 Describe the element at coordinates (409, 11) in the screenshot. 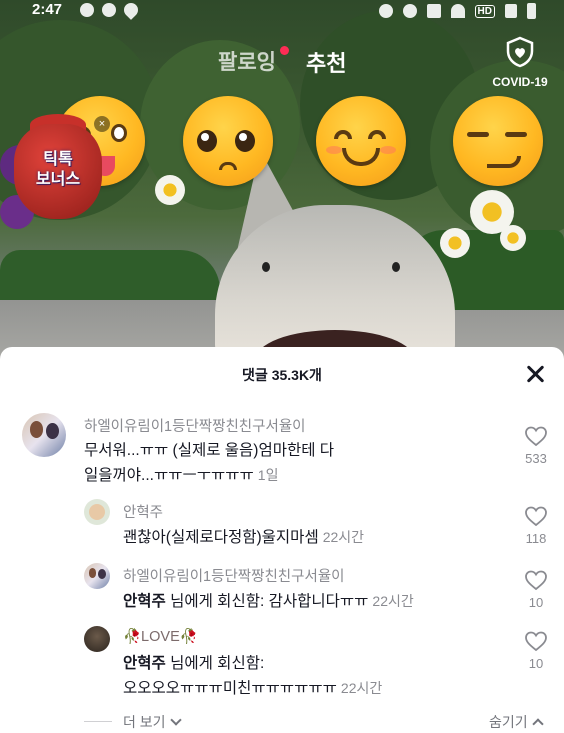

I see `mute-icon` at that location.